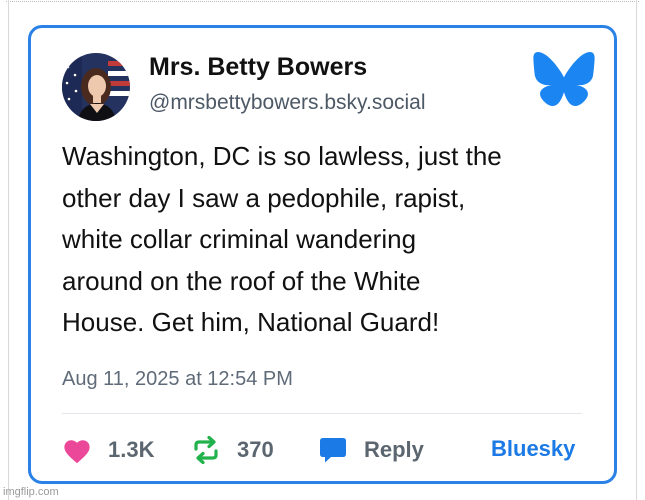  Describe the element at coordinates (264, 197) in the screenshot. I see `post-text-line: other day I saw a pedophile, rapist,` at that location.